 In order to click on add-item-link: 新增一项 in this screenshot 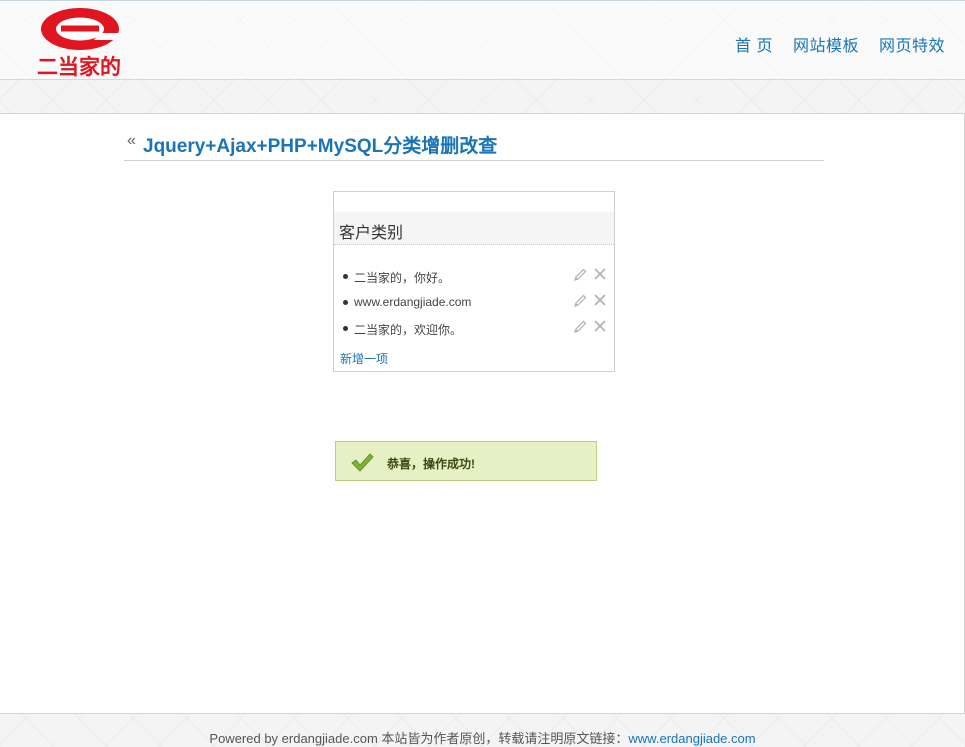, I will do `click(364, 358)`.